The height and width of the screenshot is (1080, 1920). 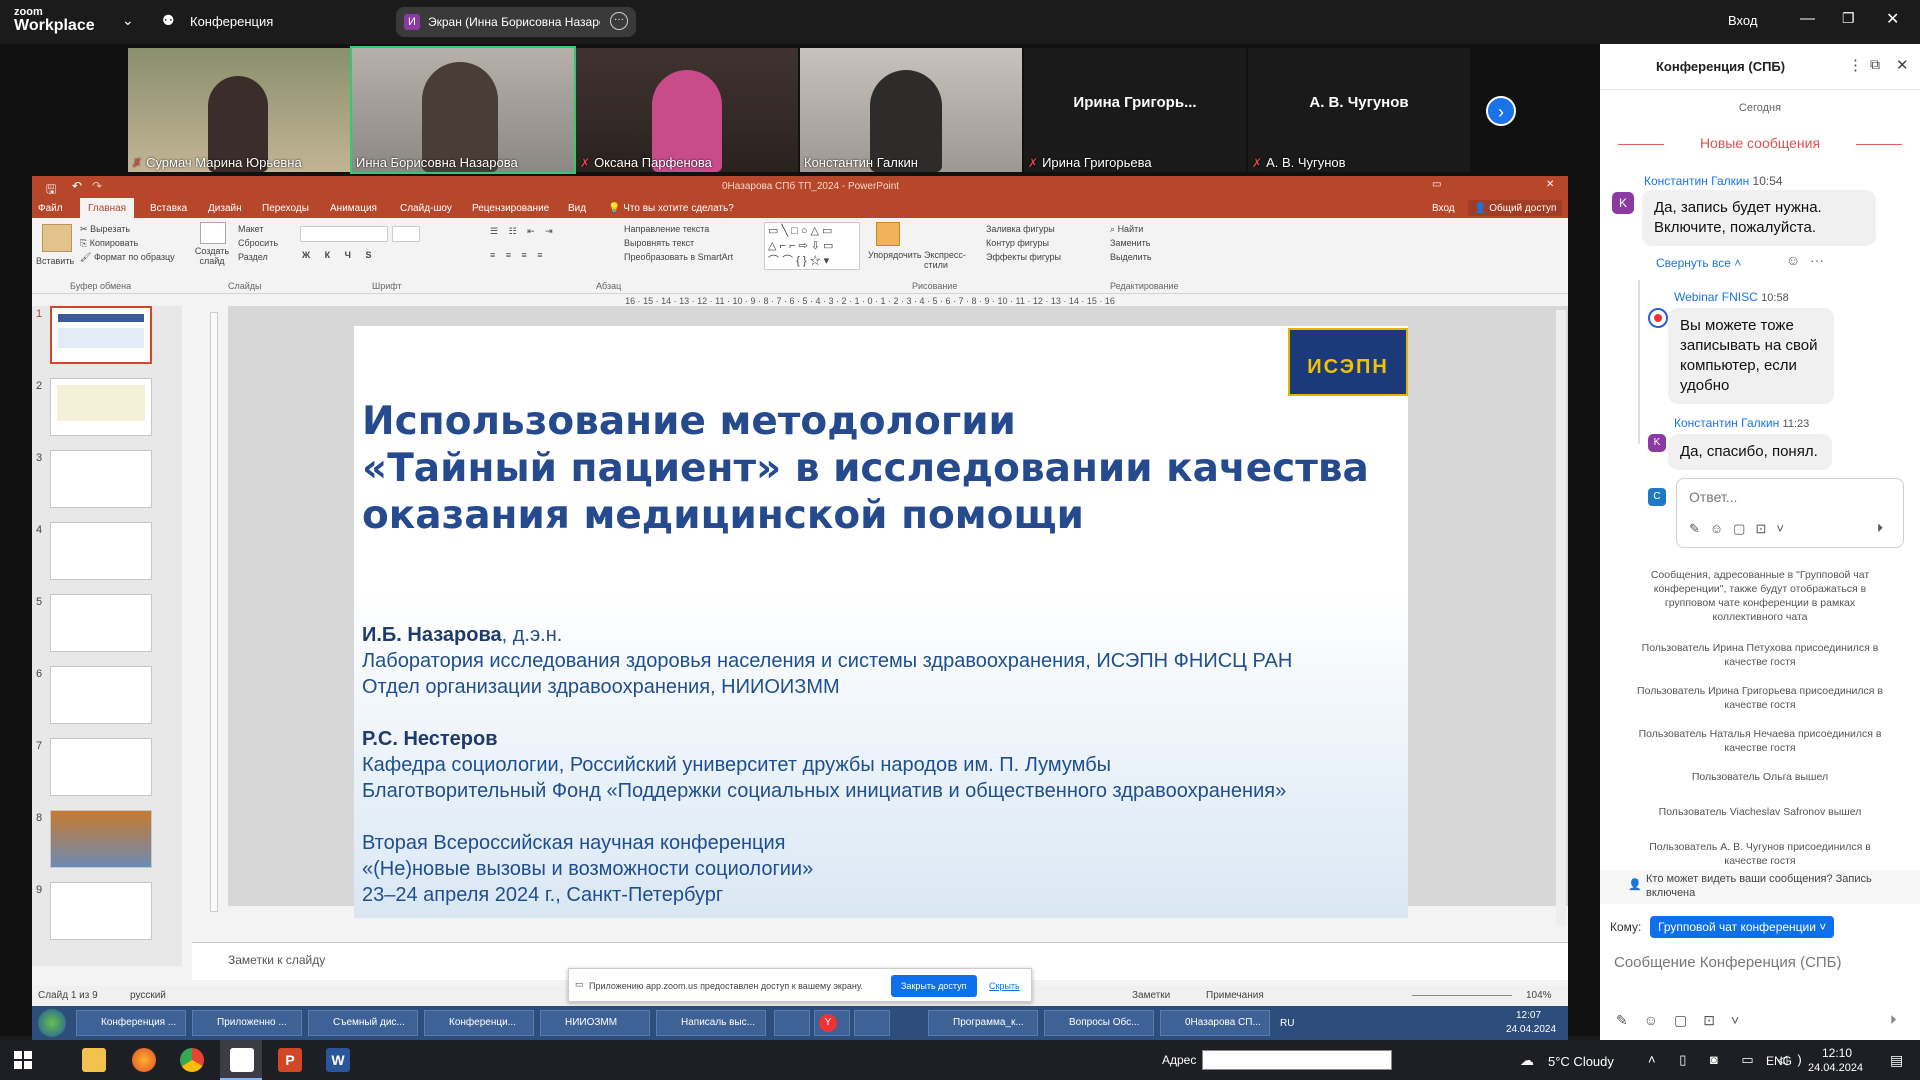 What do you see at coordinates (1017, 243) in the screenshot?
I see `shape-outline-button: Контур фигуры` at bounding box center [1017, 243].